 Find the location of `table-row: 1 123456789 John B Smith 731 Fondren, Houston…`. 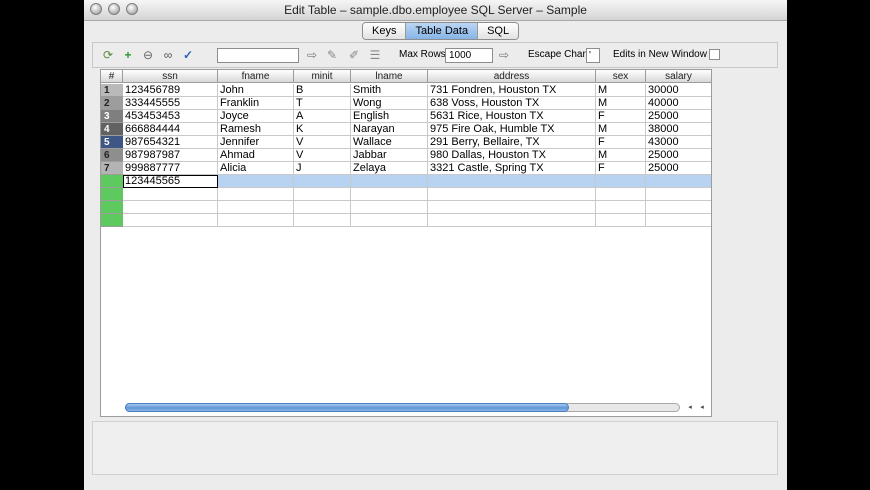

table-row: 1 123456789 John B Smith 731 Fondren, Houston… is located at coordinates (406, 90).